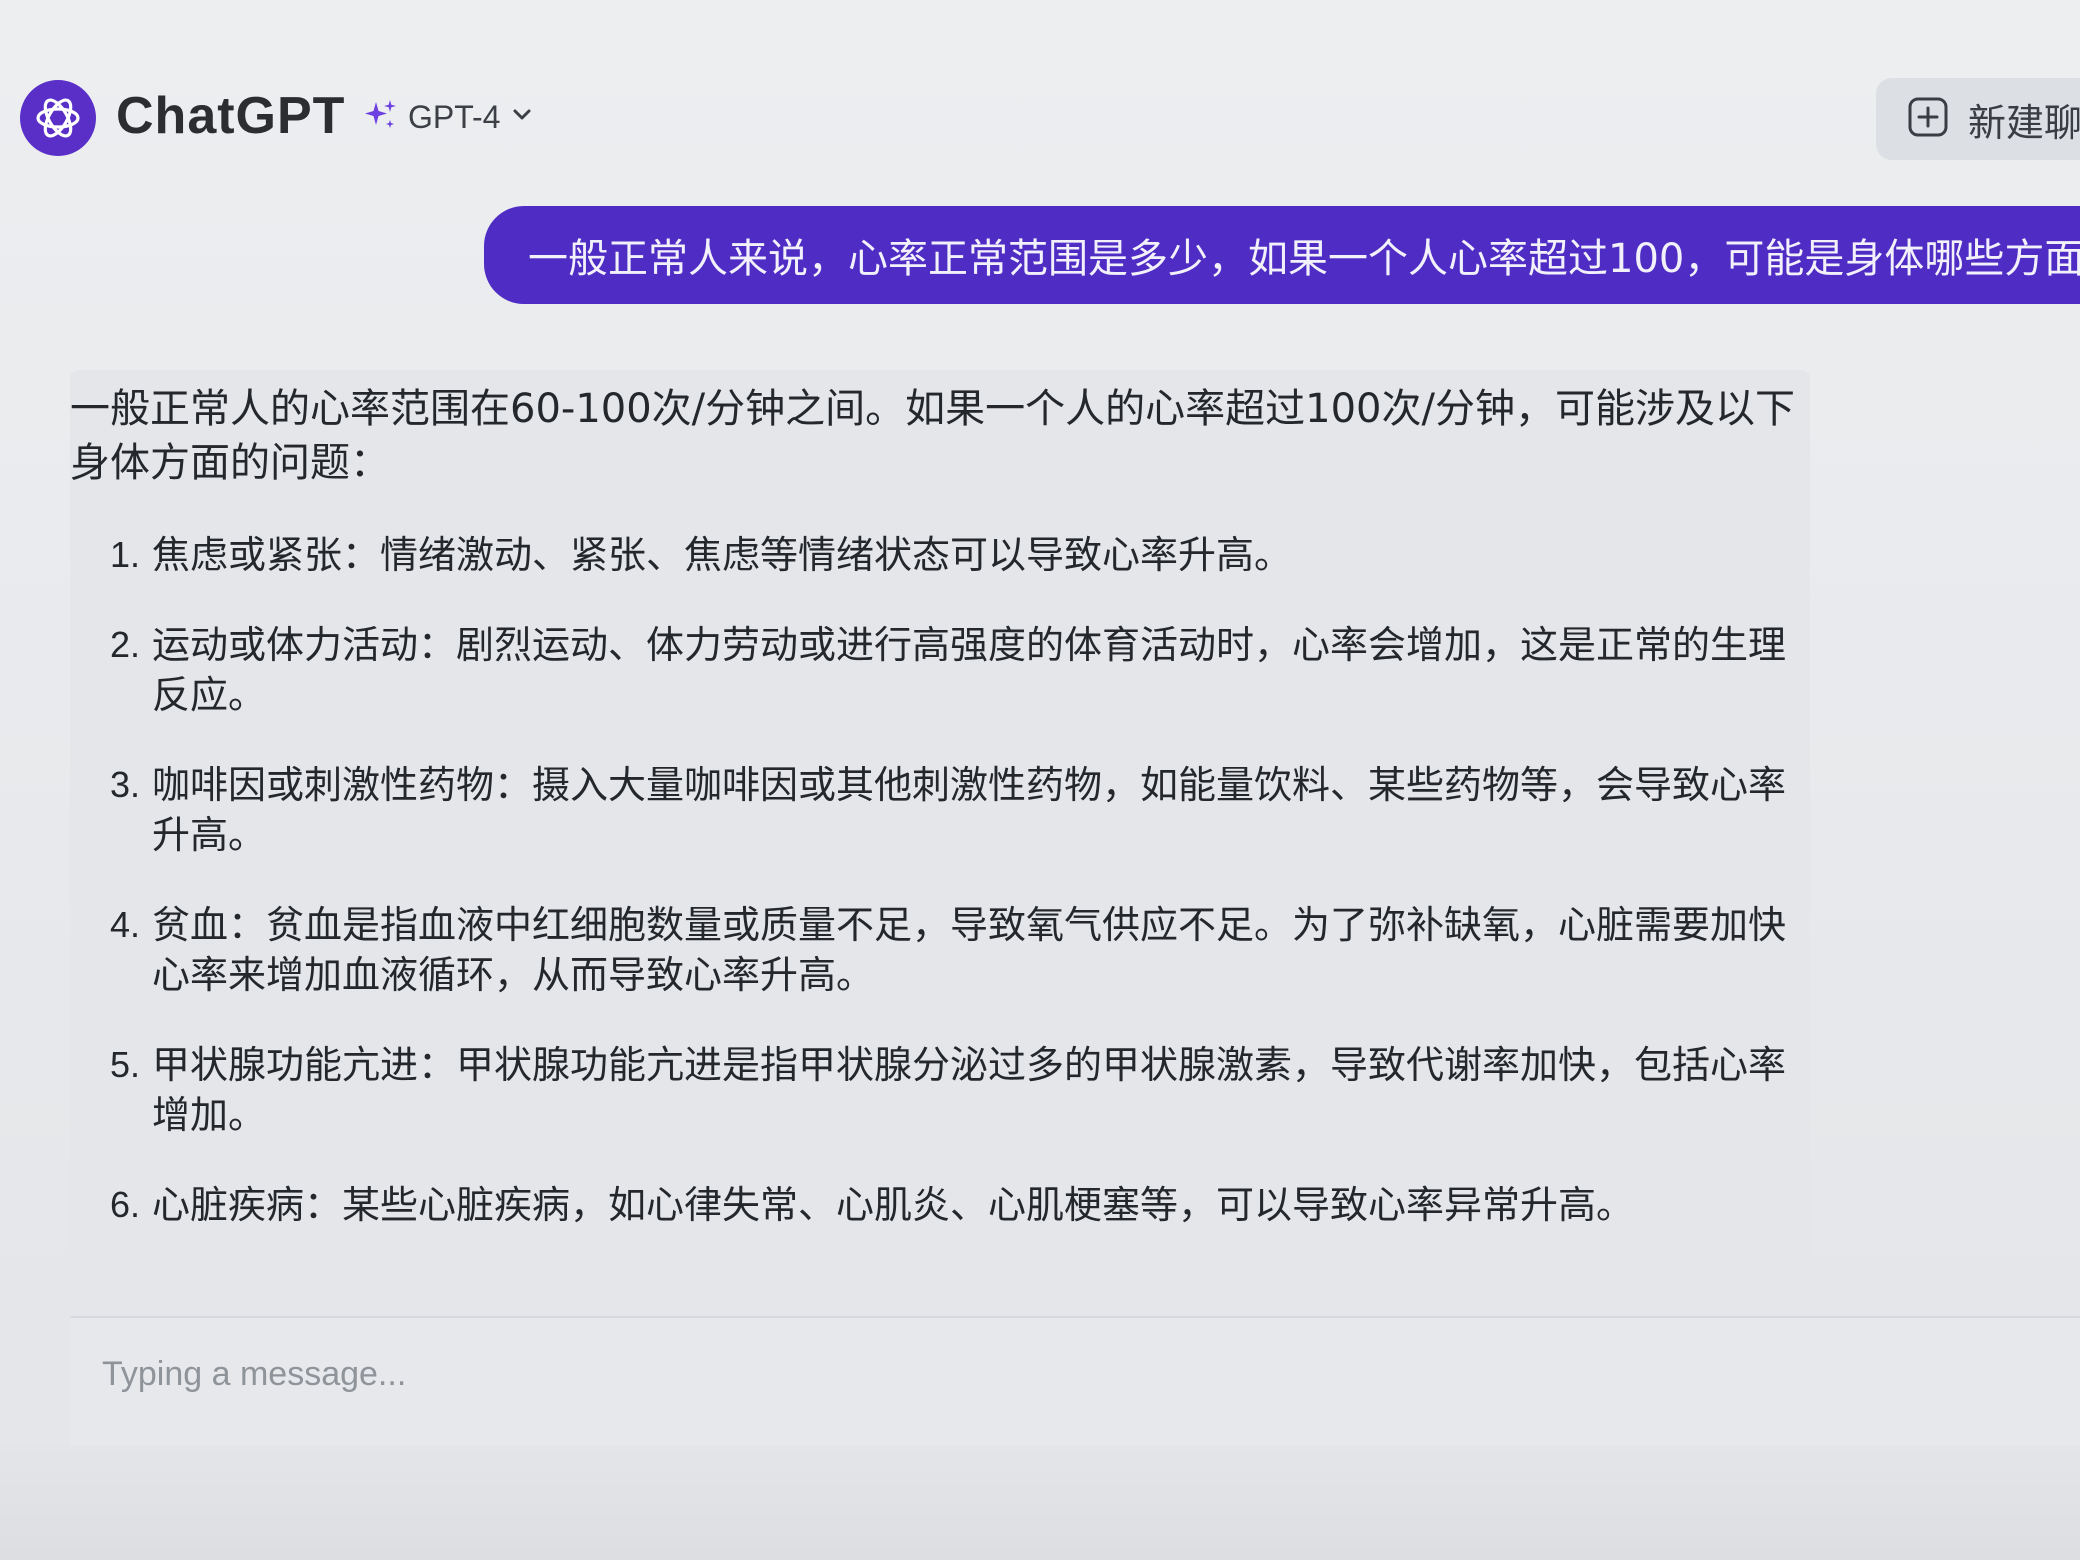 Image resolution: width=2080 pixels, height=1560 pixels. Describe the element at coordinates (125, 554) in the screenshot. I see `list-item-number: 1.` at that location.